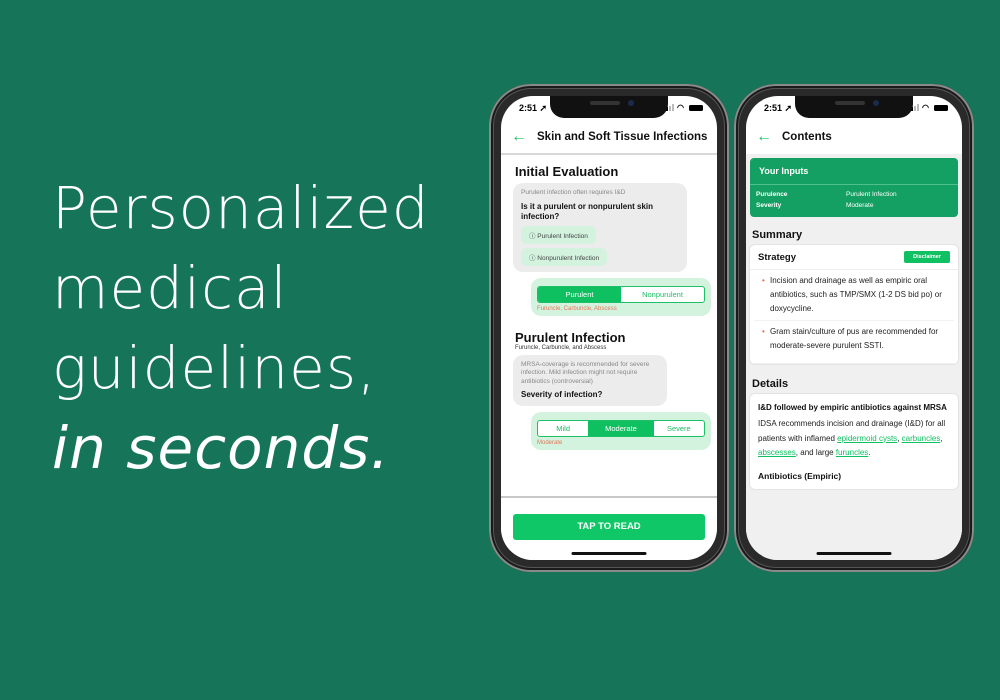 The height and width of the screenshot is (700, 1000). I want to click on nav-bar: ← Contents, so click(854, 137).